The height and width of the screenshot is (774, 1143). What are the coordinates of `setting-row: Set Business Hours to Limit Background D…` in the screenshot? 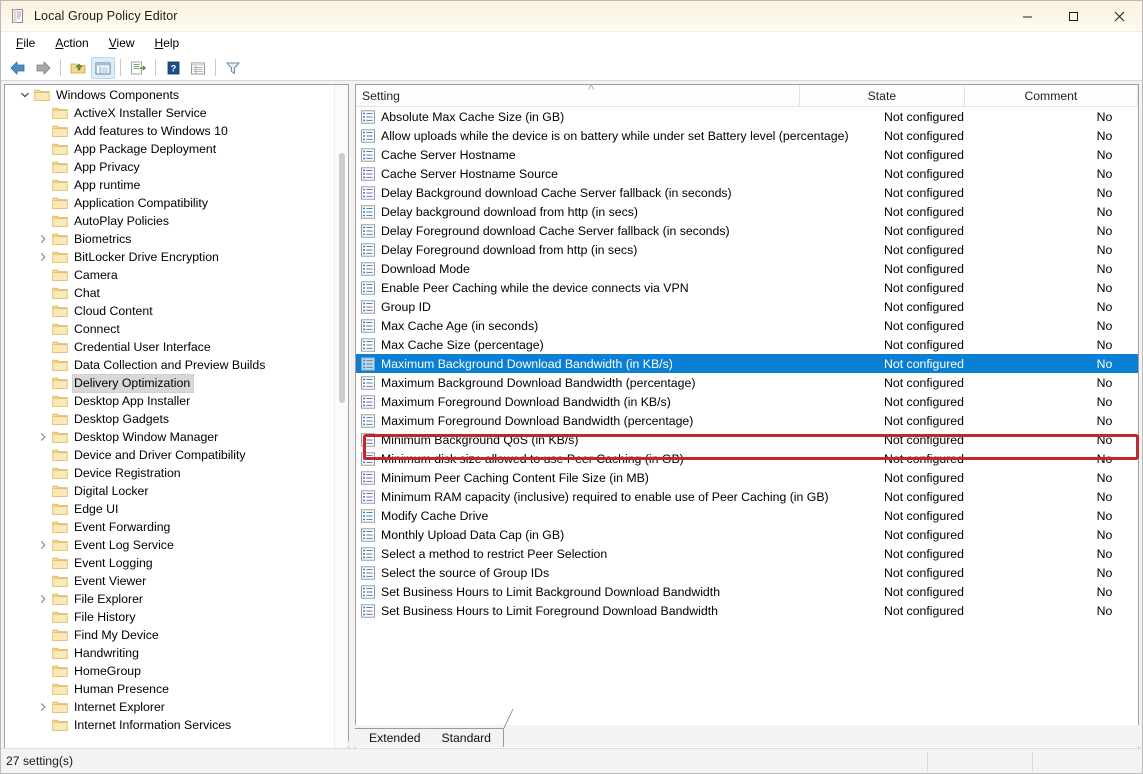 It's located at (747, 591).